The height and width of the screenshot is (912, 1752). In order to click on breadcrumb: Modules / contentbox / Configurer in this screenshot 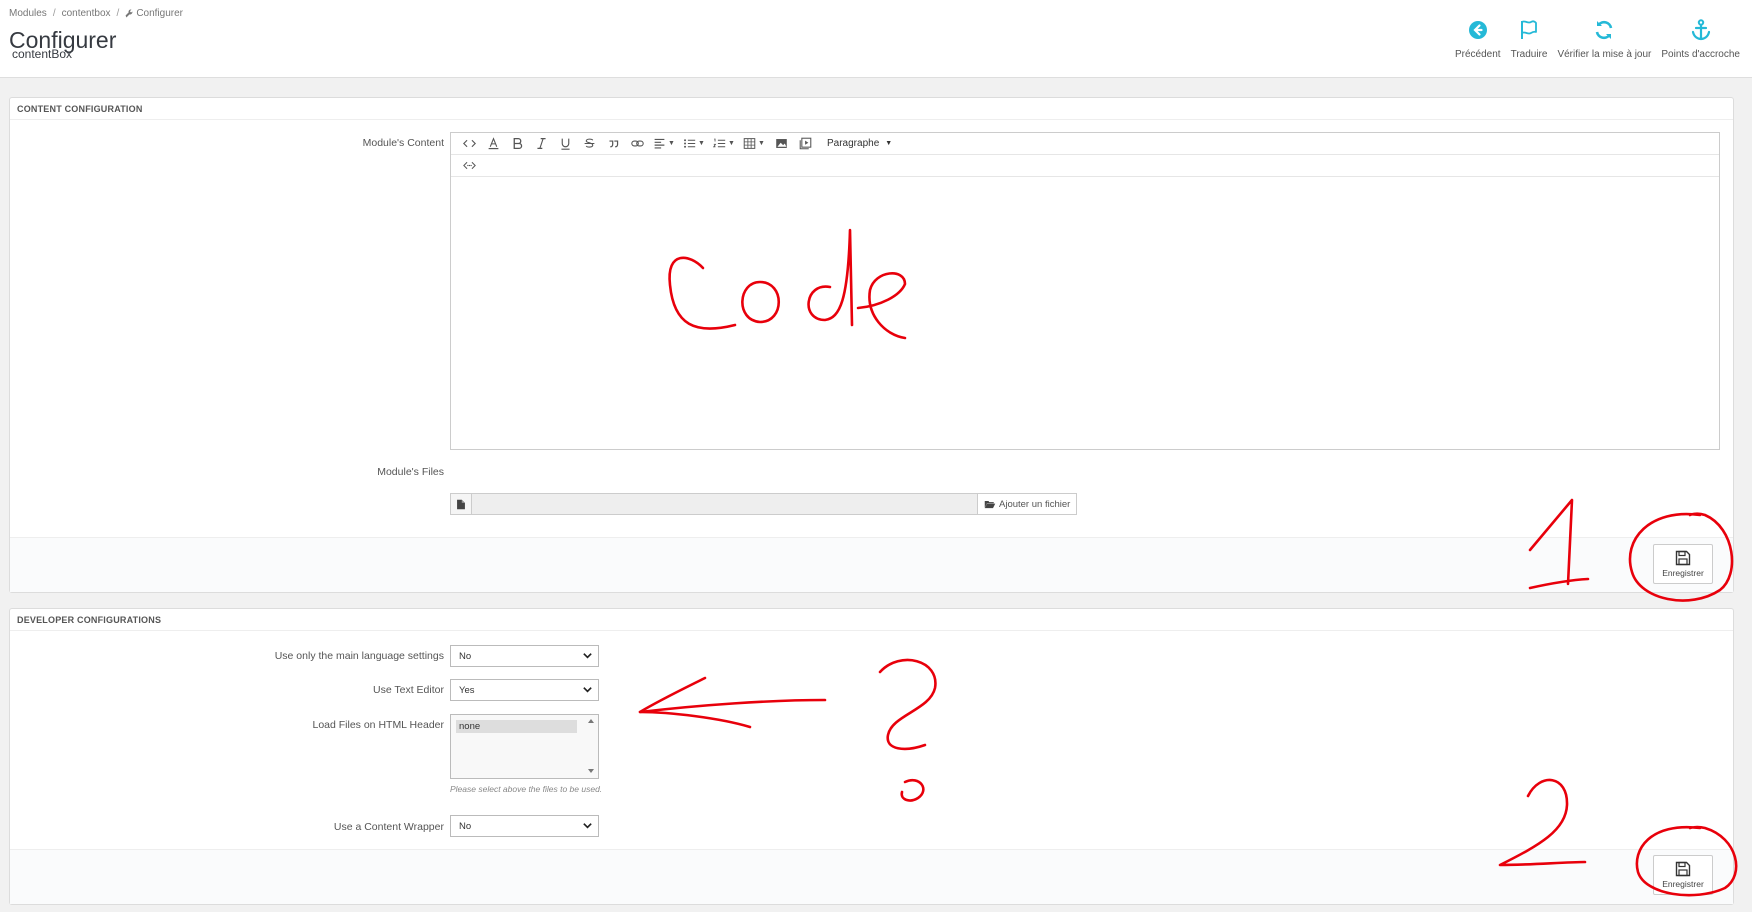, I will do `click(96, 13)`.